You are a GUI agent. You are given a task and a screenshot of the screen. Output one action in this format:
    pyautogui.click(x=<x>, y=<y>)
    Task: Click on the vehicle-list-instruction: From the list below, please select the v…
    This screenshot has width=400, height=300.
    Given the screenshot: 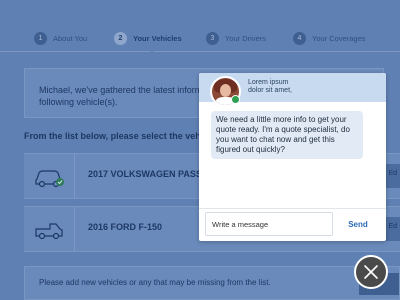 What is the action you would take?
    pyautogui.click(x=120, y=136)
    